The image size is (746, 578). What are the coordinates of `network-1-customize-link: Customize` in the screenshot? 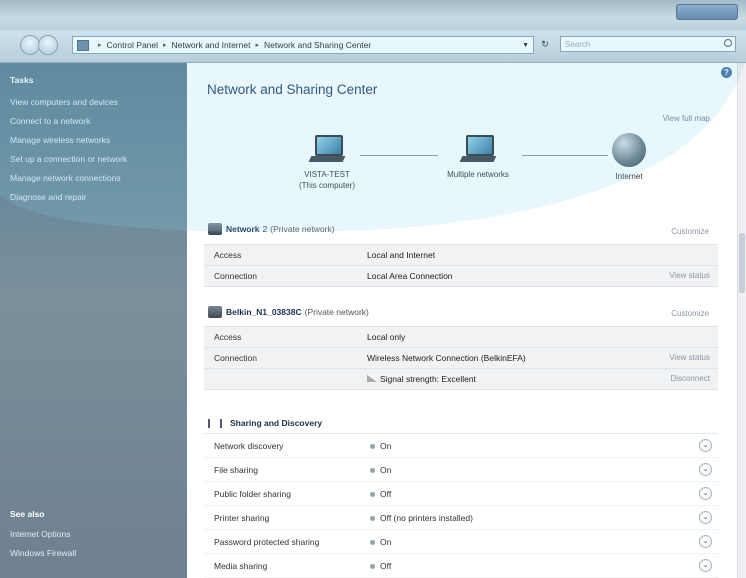 It's located at (690, 231).